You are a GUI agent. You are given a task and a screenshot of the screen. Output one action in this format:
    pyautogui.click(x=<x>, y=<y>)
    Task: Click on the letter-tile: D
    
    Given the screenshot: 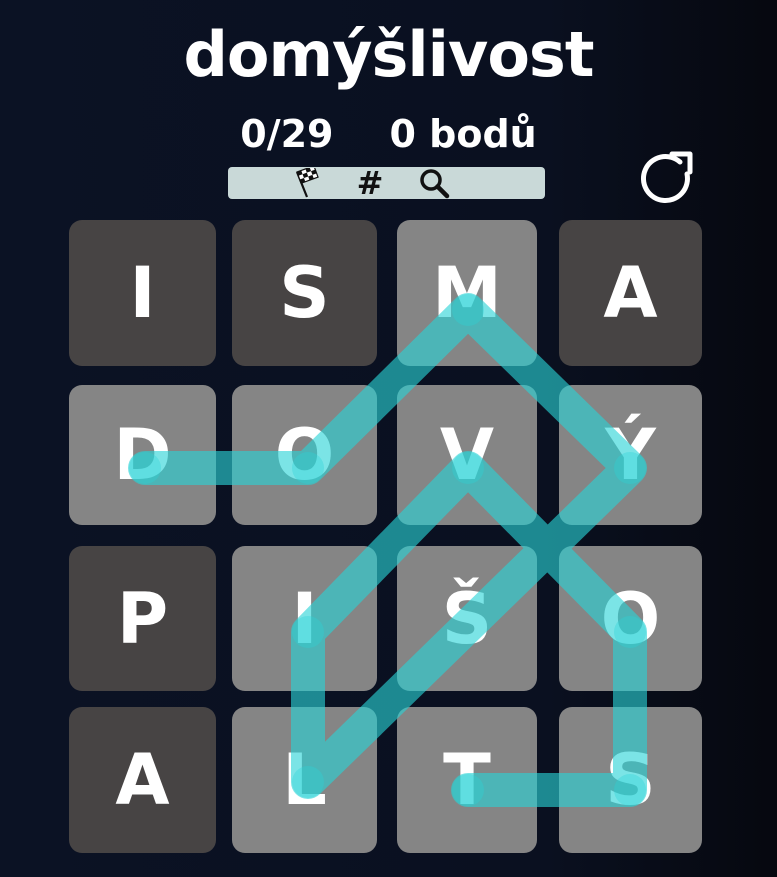 What is the action you would take?
    pyautogui.click(x=142, y=455)
    